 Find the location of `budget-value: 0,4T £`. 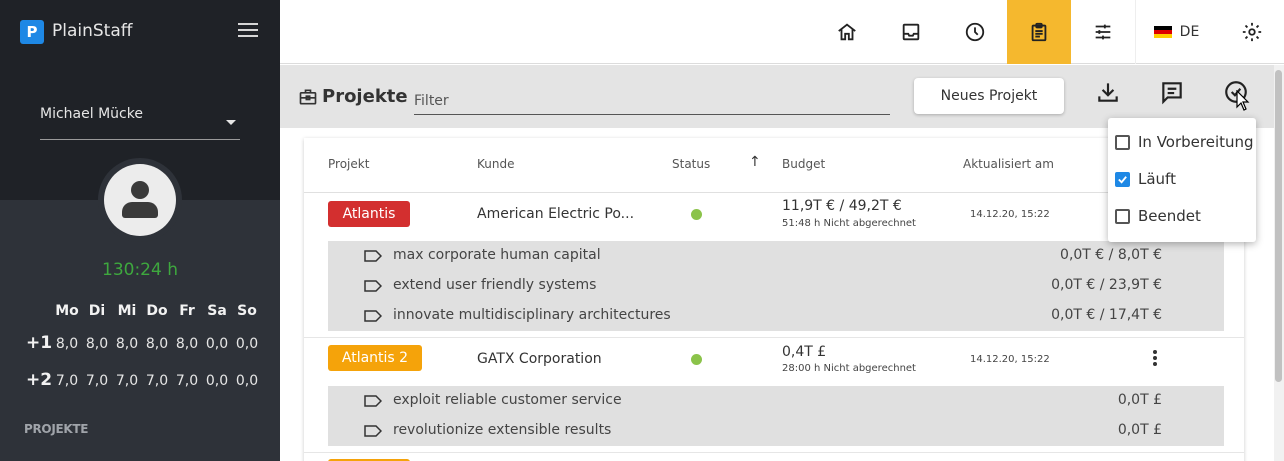

budget-value: 0,4T £ is located at coordinates (804, 352).